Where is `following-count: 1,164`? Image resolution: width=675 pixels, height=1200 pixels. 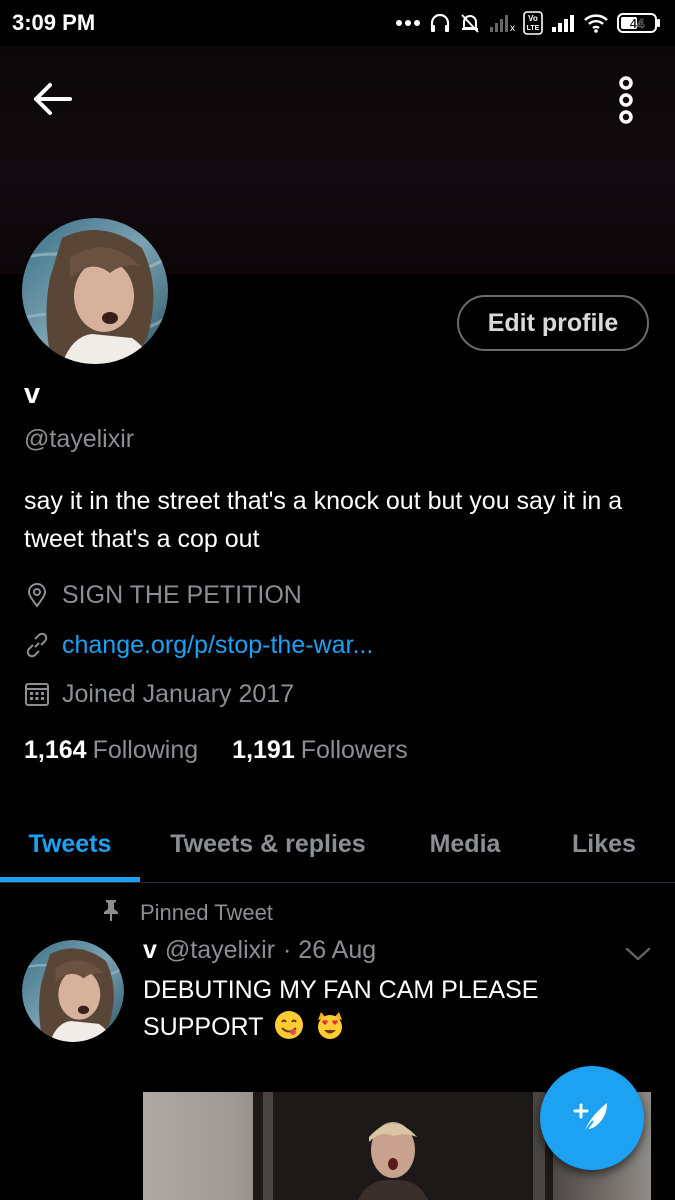
following-count: 1,164 is located at coordinates (55, 750).